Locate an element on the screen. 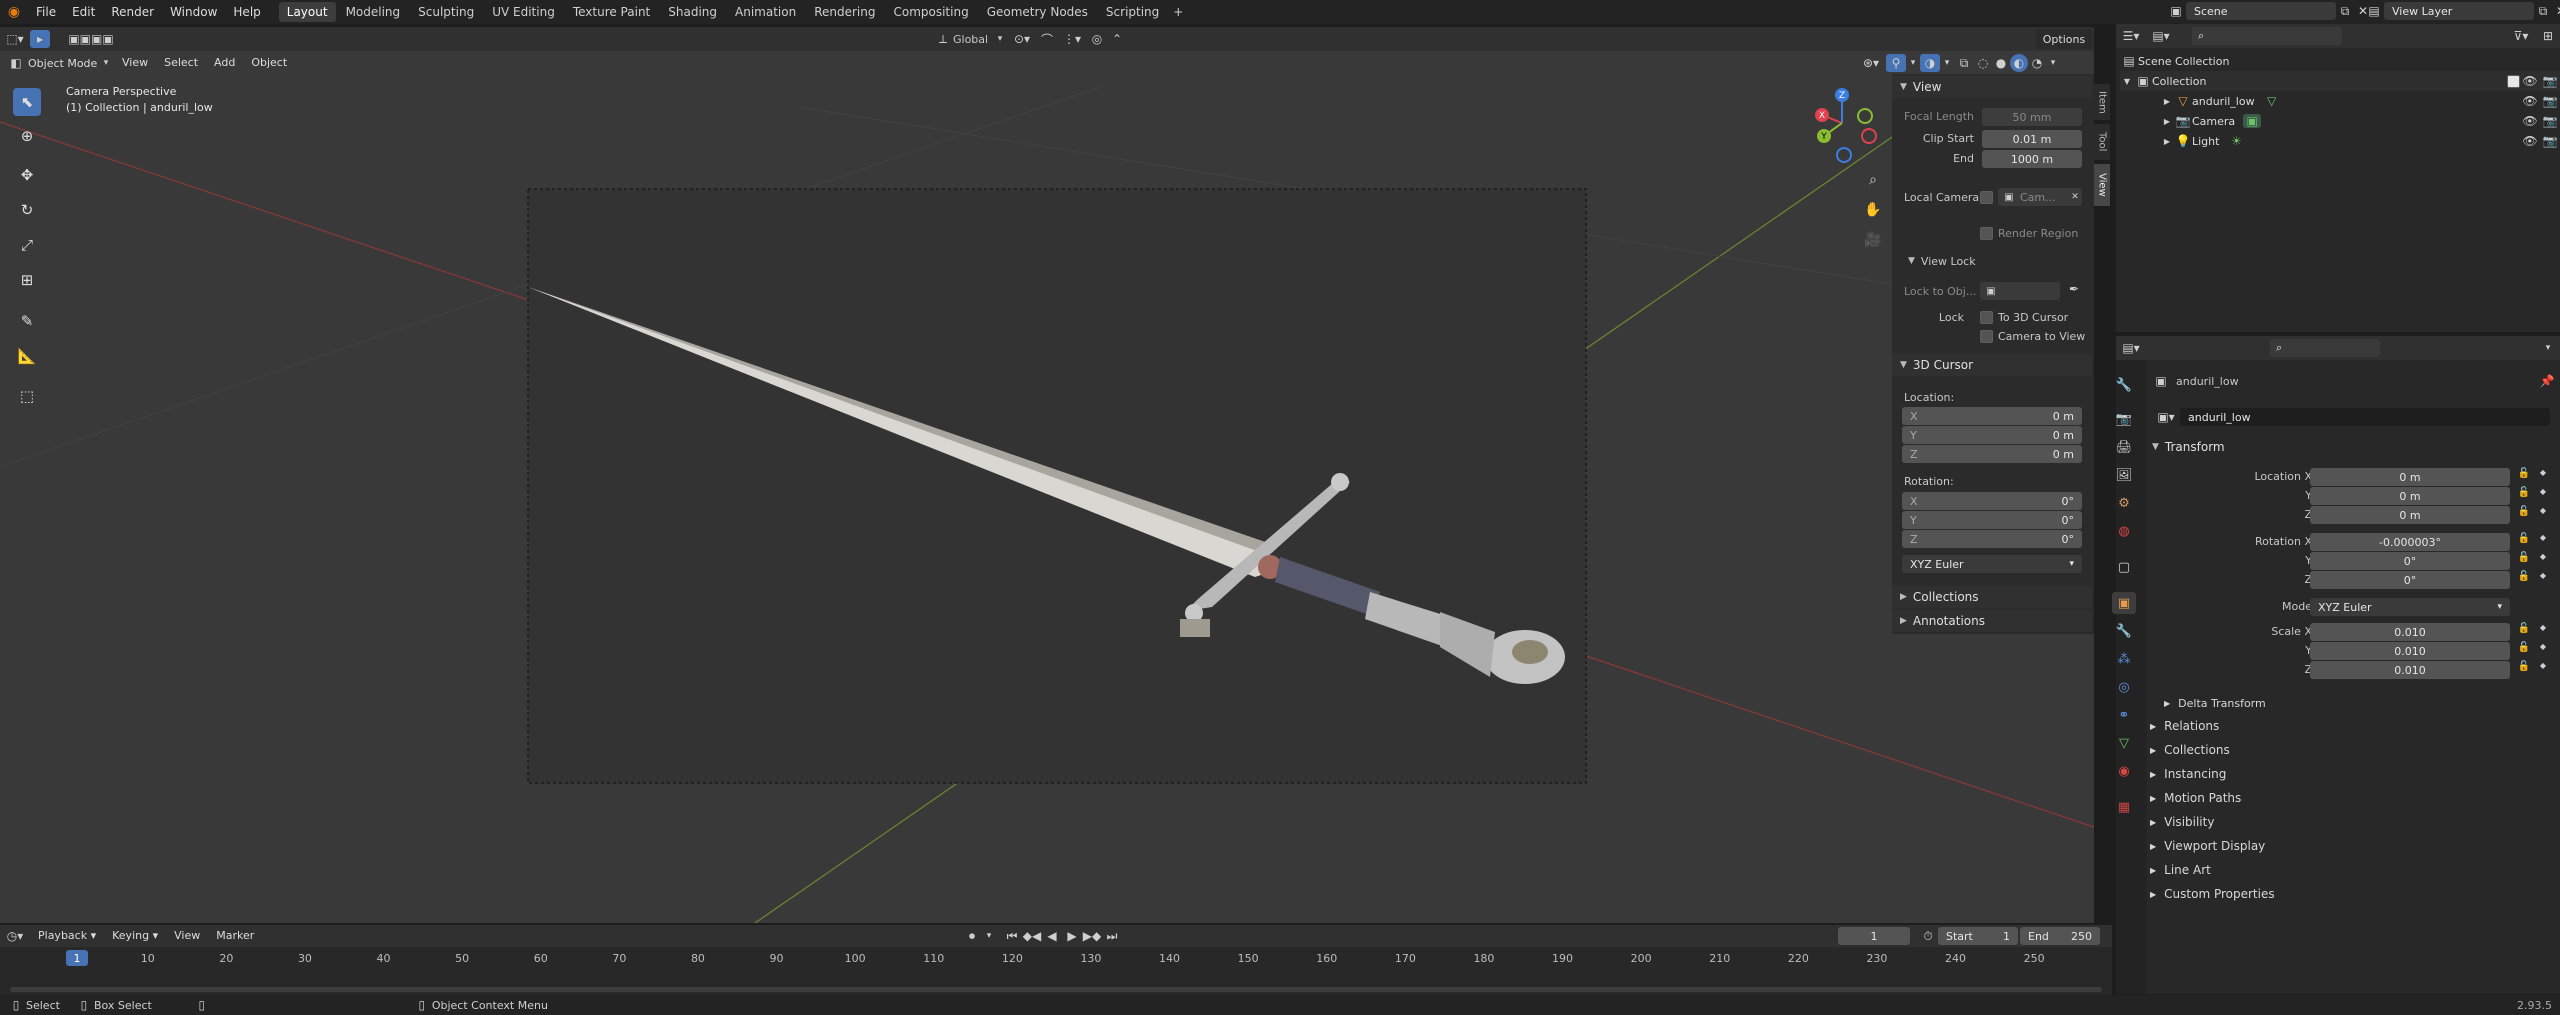 This screenshot has height=1015, width=2560. delta-transform-header: ▶ Delta Transform is located at coordinates (2215, 703).